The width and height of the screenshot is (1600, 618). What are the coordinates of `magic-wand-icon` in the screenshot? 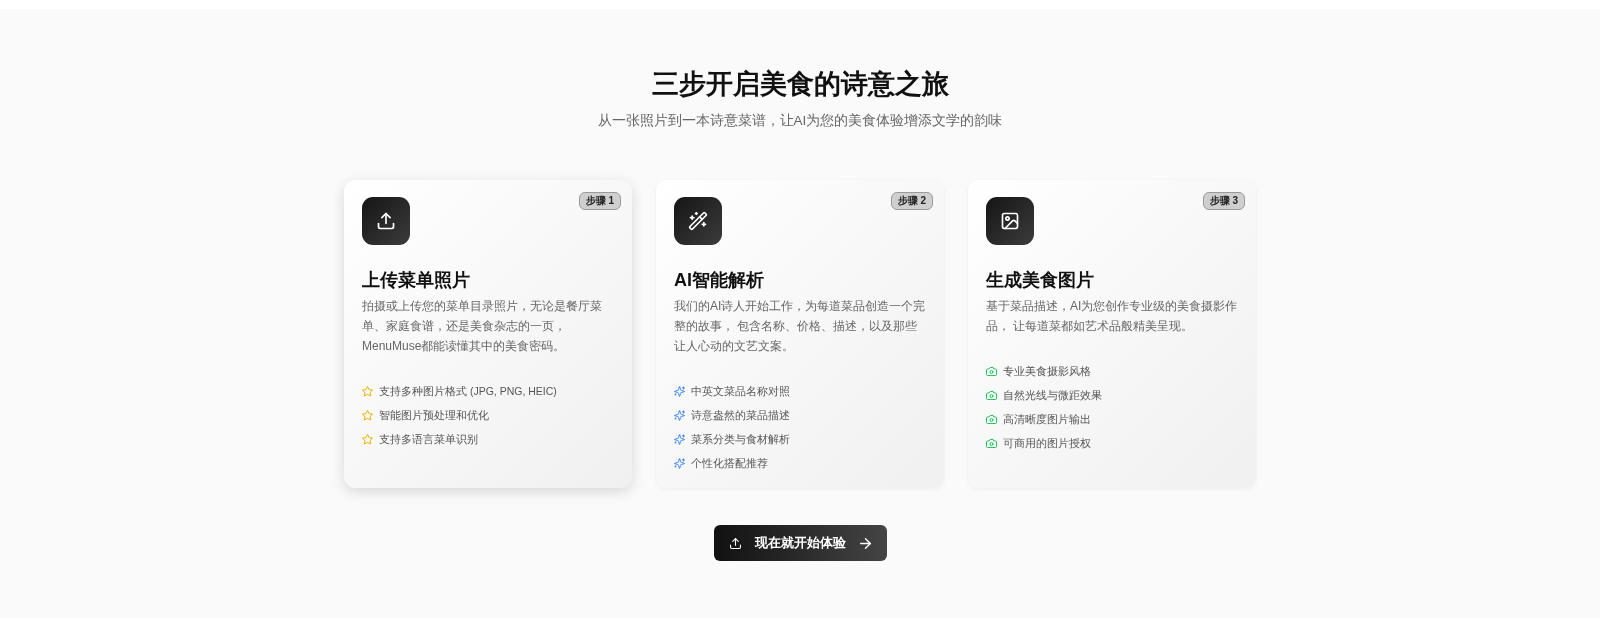 It's located at (698, 221).